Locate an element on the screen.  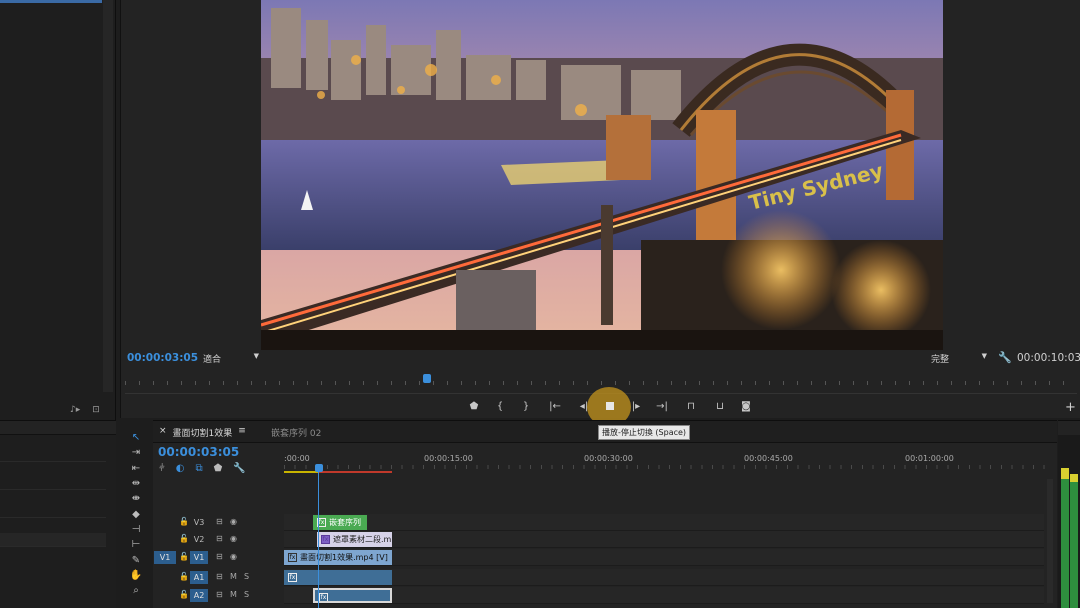
meter-bar-right is located at coordinates (1074, 541).